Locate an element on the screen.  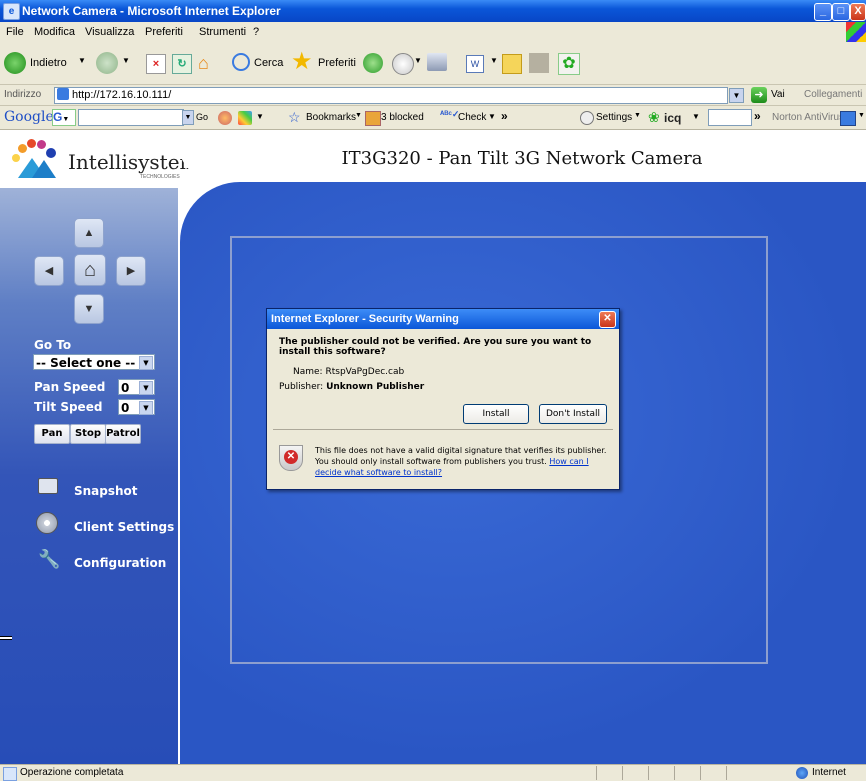
norton-dropdown-icon: ▼ is located at coordinates (861, 115).